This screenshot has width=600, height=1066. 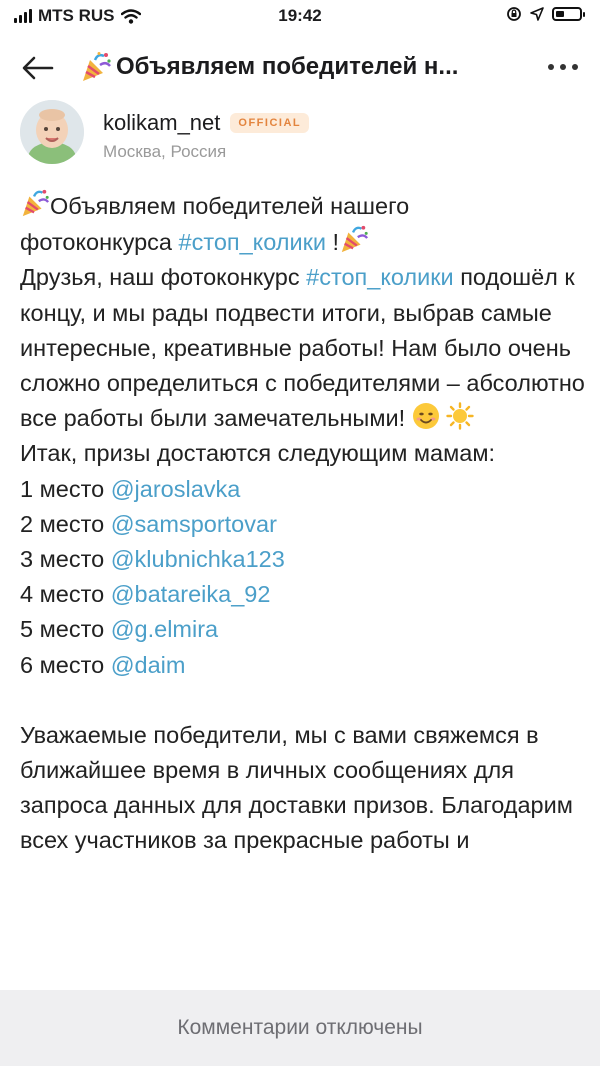 What do you see at coordinates (537, 14) in the screenshot?
I see `location-arrow-icon` at bounding box center [537, 14].